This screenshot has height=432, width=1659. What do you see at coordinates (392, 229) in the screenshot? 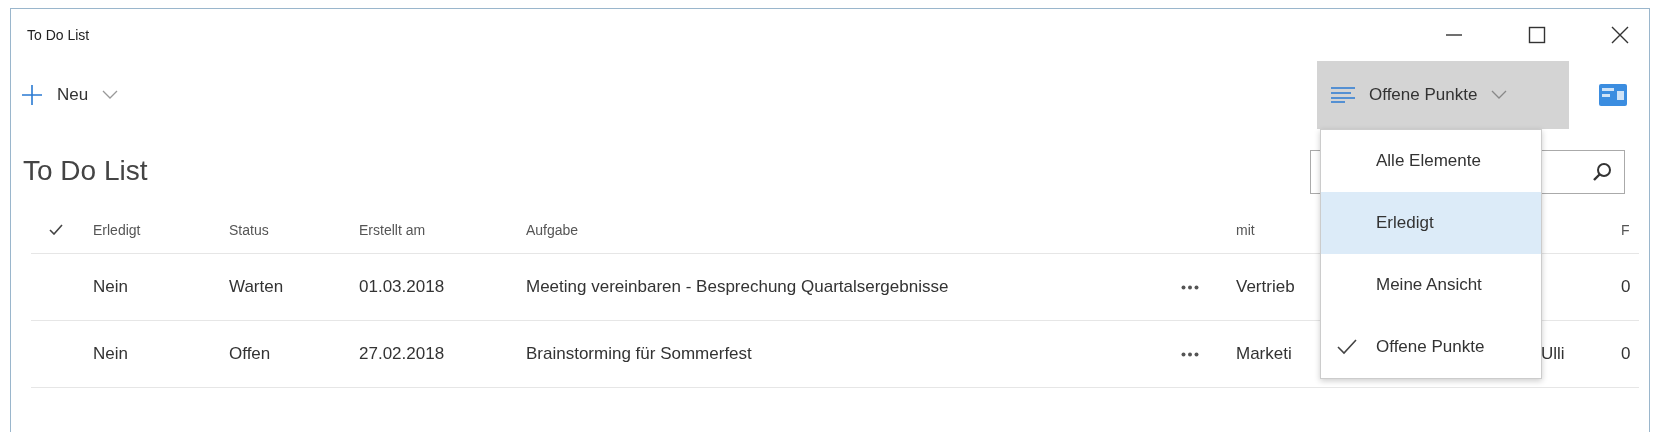
I see `column-header: Erstellt am` at bounding box center [392, 229].